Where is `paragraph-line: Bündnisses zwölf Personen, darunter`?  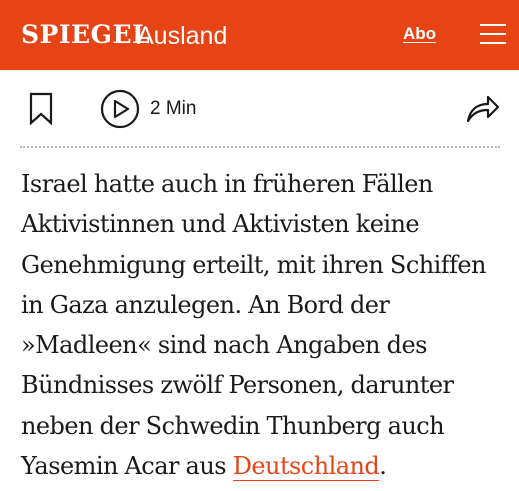
paragraph-line: Bündnisses zwölf Personen, darunter is located at coordinates (237, 385).